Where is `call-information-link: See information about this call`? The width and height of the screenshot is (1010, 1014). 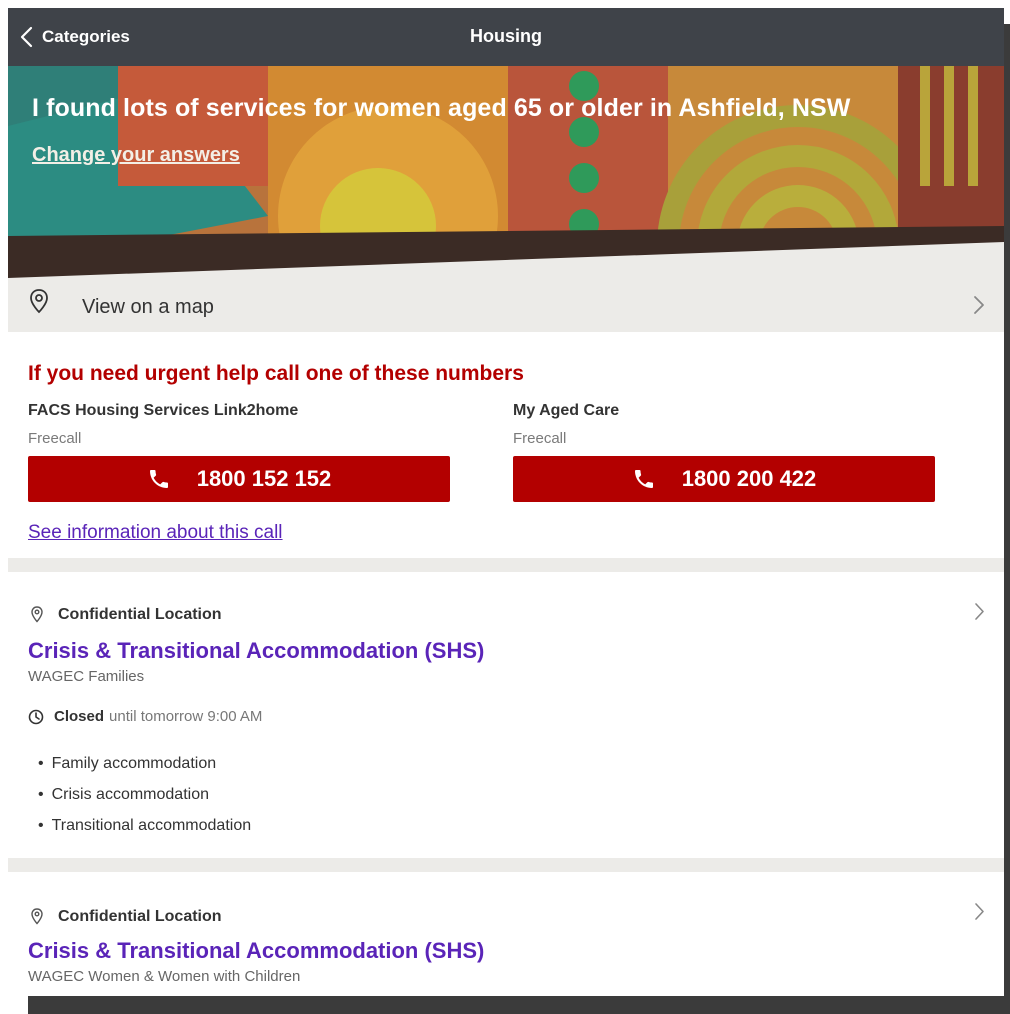 call-information-link: See information about this call is located at coordinates (155, 533).